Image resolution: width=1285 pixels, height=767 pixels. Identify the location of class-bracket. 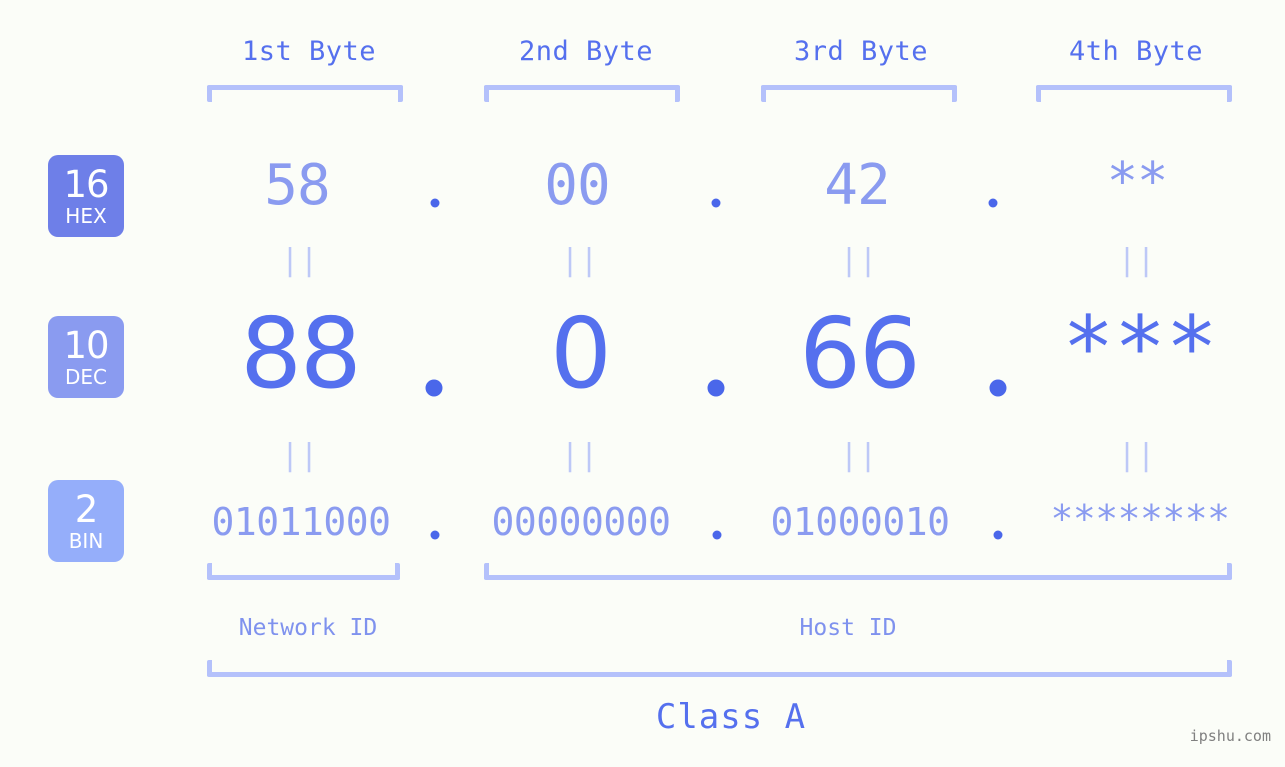
(719, 668).